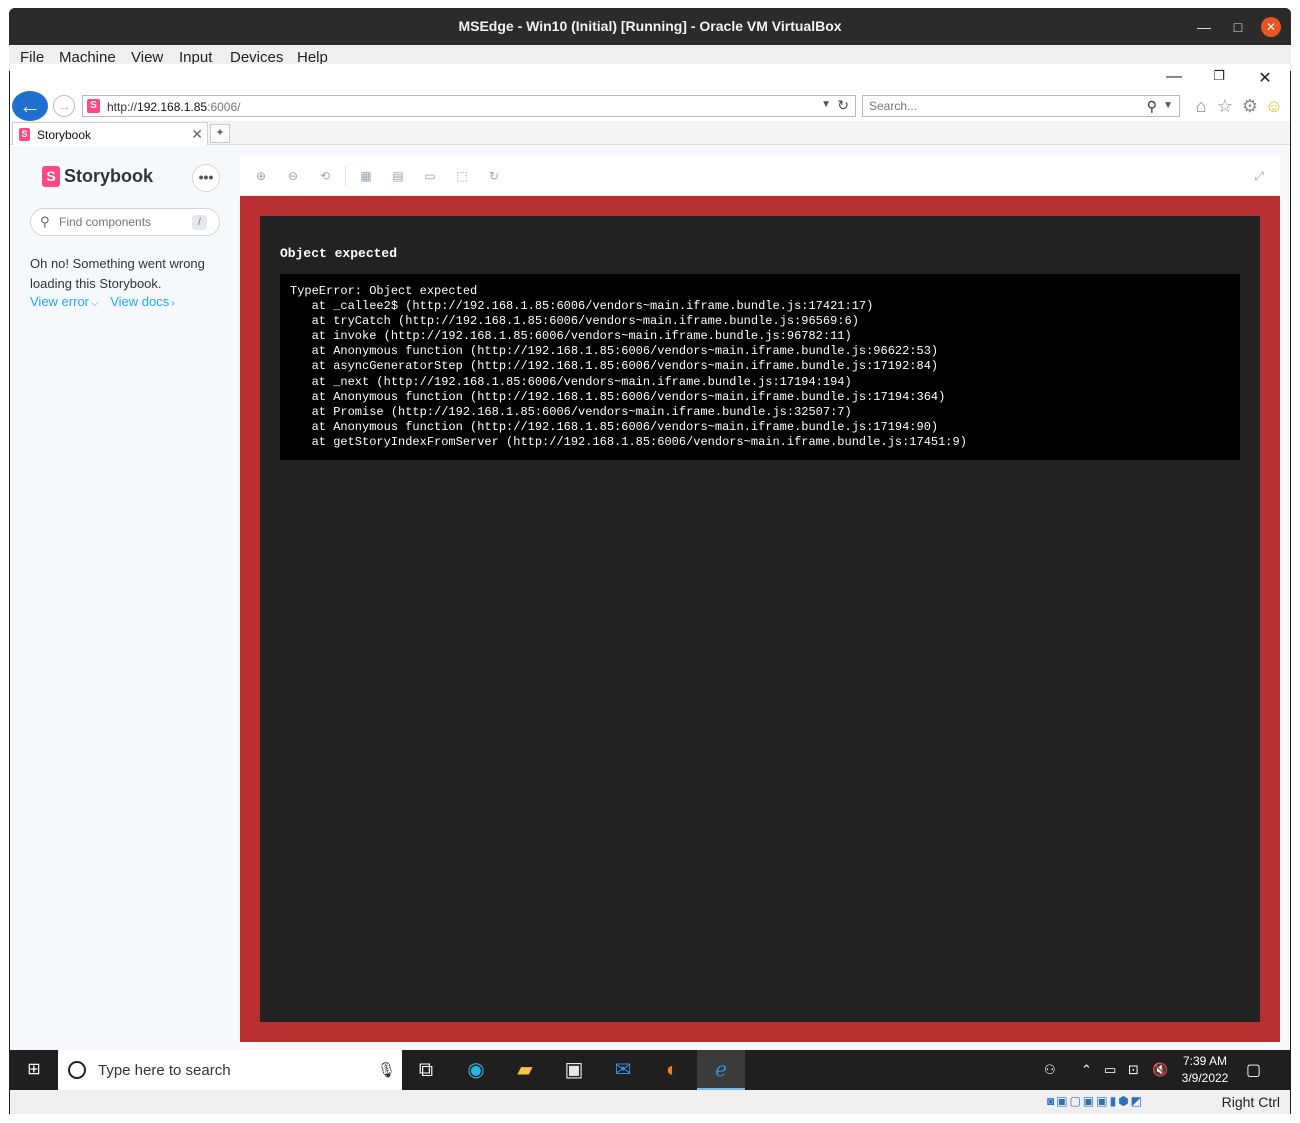 Image resolution: width=1300 pixels, height=1123 pixels. I want to click on close-icon: ✕, so click(1271, 27).